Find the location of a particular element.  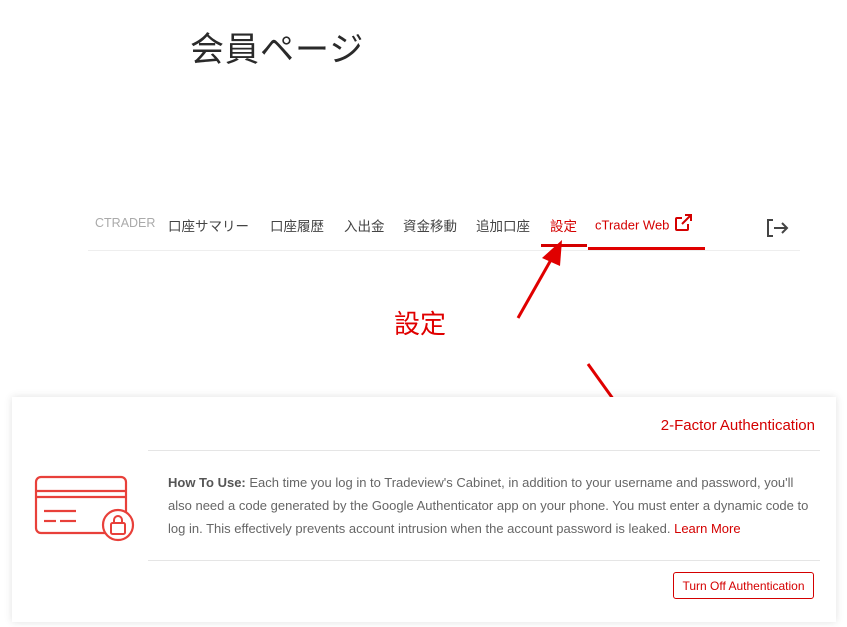

annotation-arrow-to-settings is located at coordinates (535, 288).